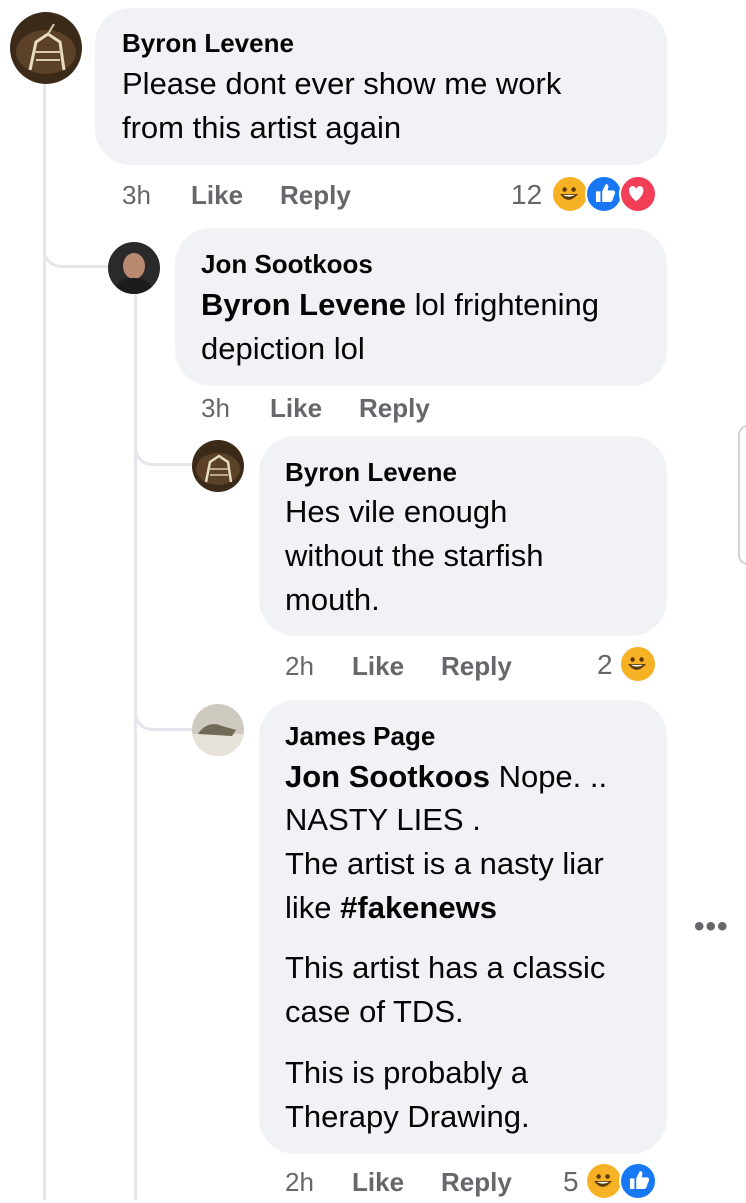 This screenshot has width=746, height=1203. I want to click on comment-text: Please dont ever show me work, so click(342, 83).